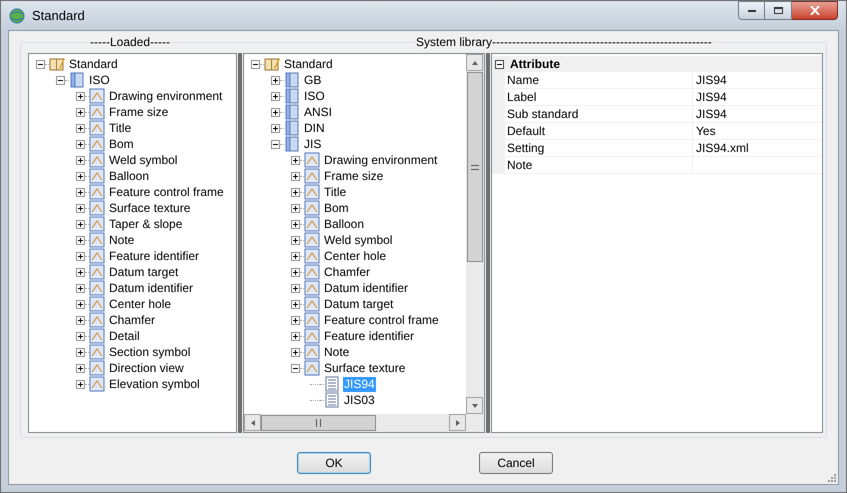  I want to click on vertical-scrollbar, so click(475, 234).